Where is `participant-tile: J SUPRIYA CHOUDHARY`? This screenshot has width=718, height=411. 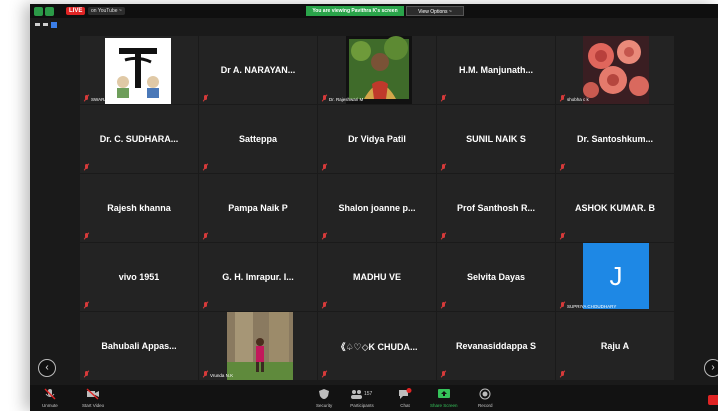 participant-tile: J SUPRIYA CHOUDHARY is located at coordinates (615, 277).